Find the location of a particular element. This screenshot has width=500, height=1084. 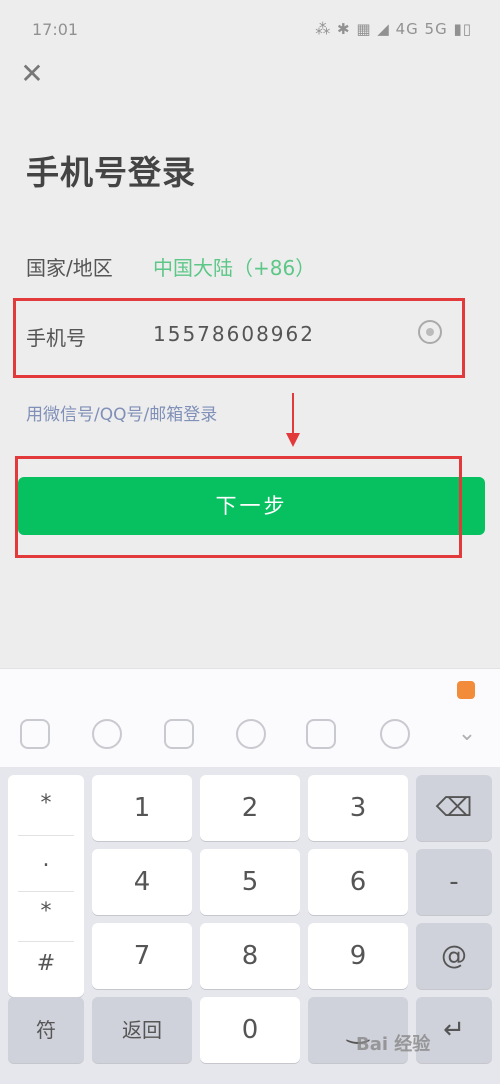

search-icon is located at coordinates (395, 734).